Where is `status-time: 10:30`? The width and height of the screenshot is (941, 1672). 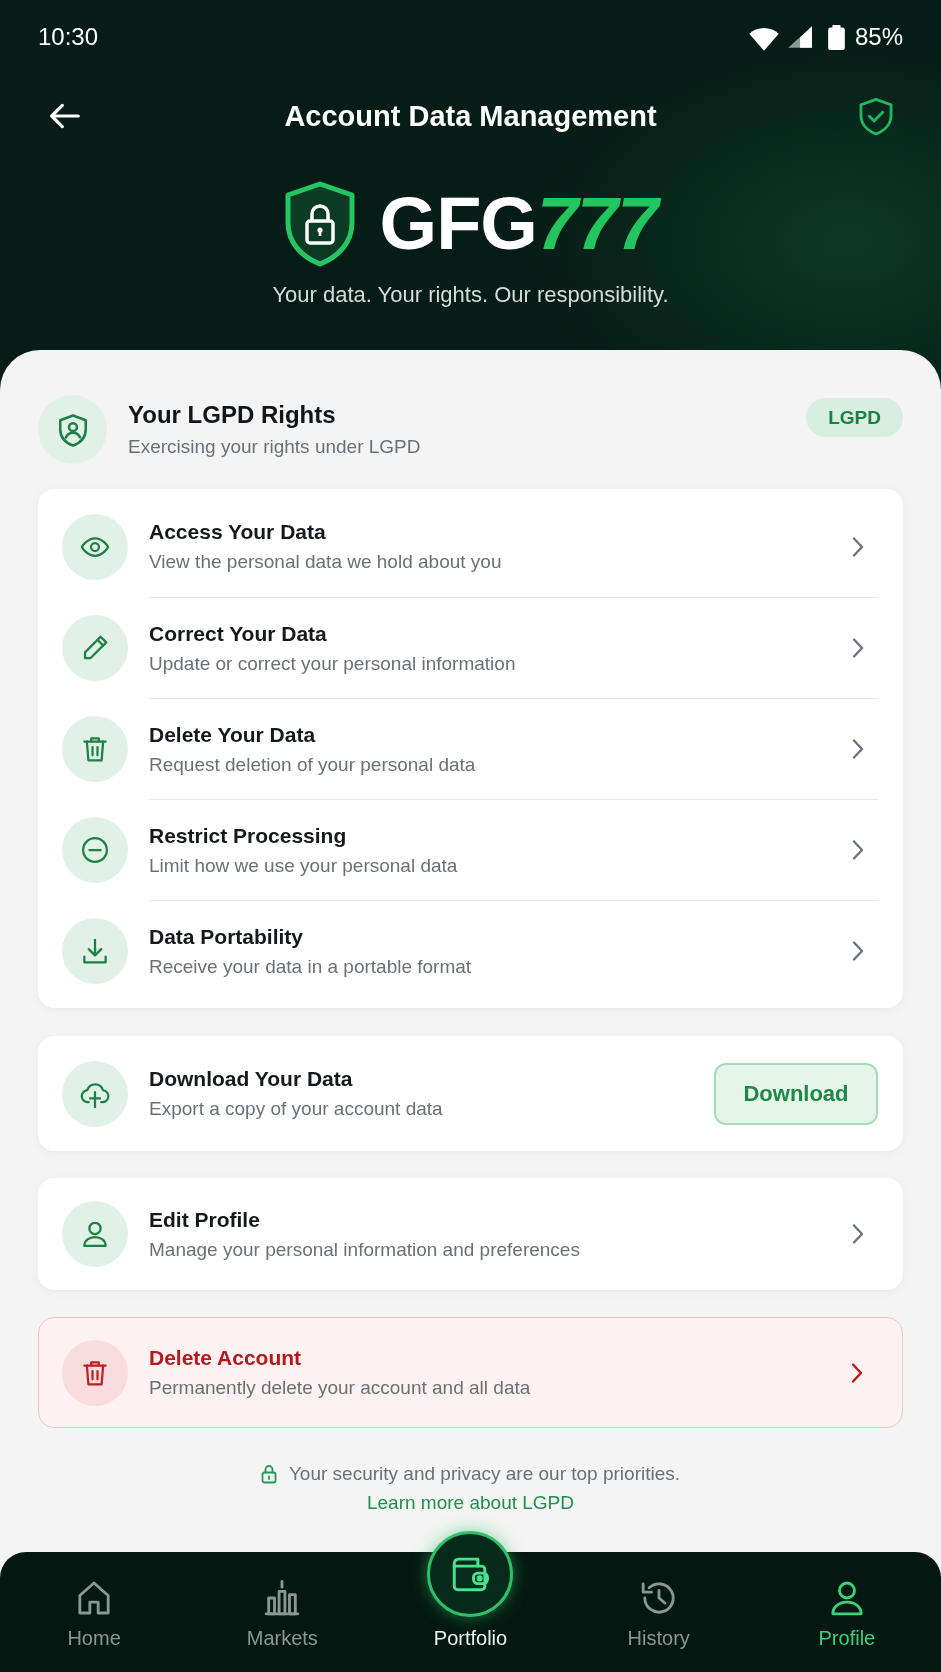 status-time: 10:30 is located at coordinates (68, 37).